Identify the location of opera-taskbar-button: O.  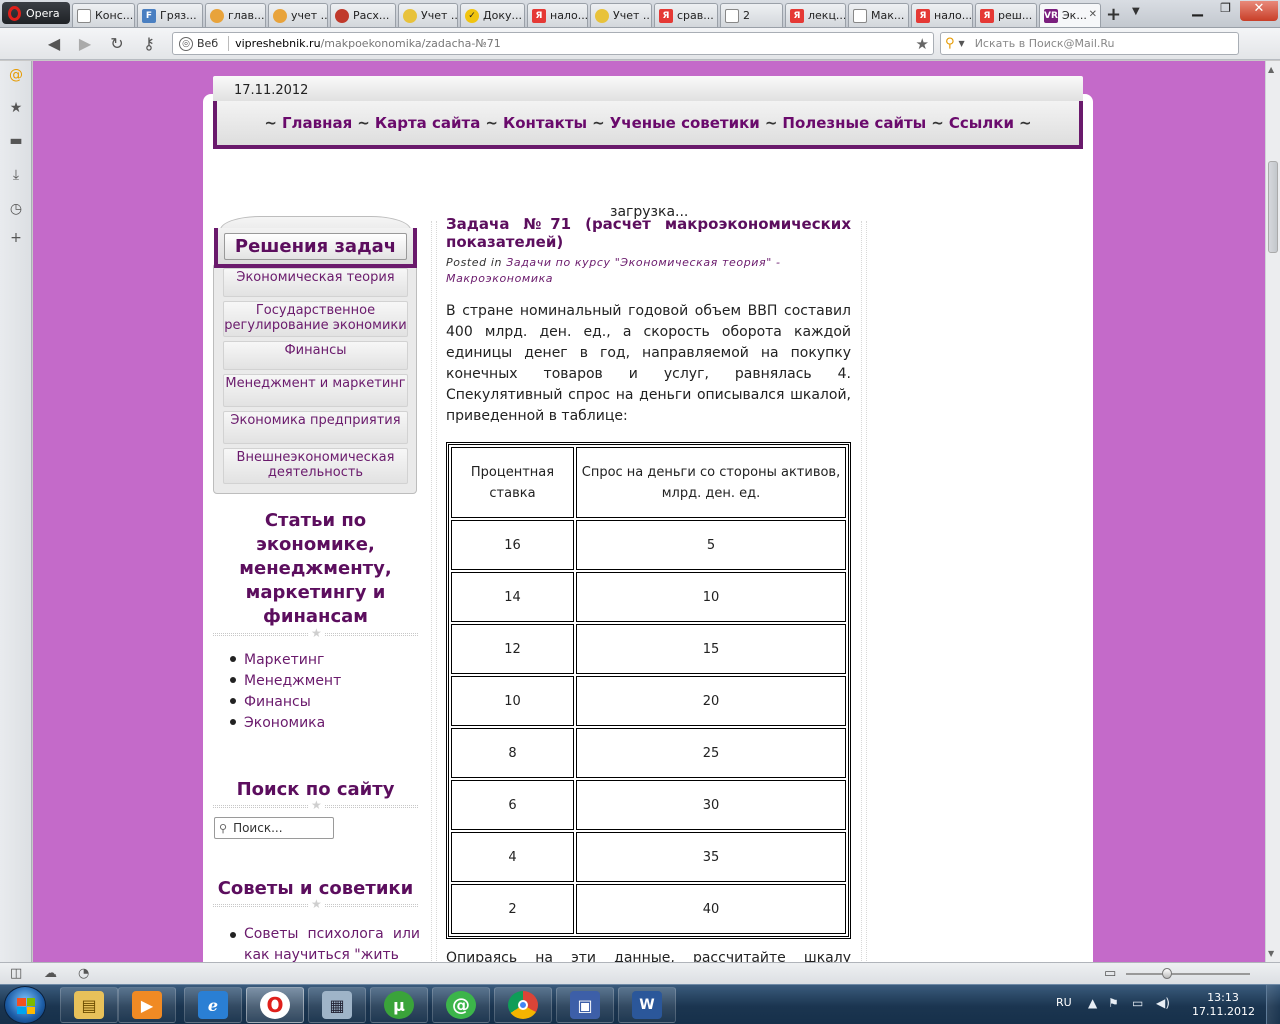
(275, 1005).